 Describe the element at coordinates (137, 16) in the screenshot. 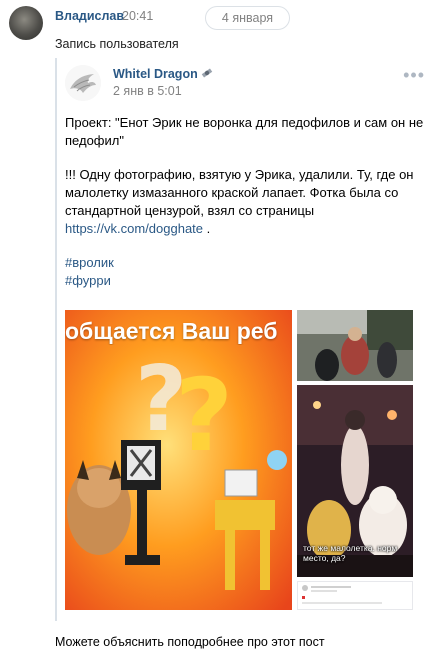

I see `message-time: 20:41` at that location.